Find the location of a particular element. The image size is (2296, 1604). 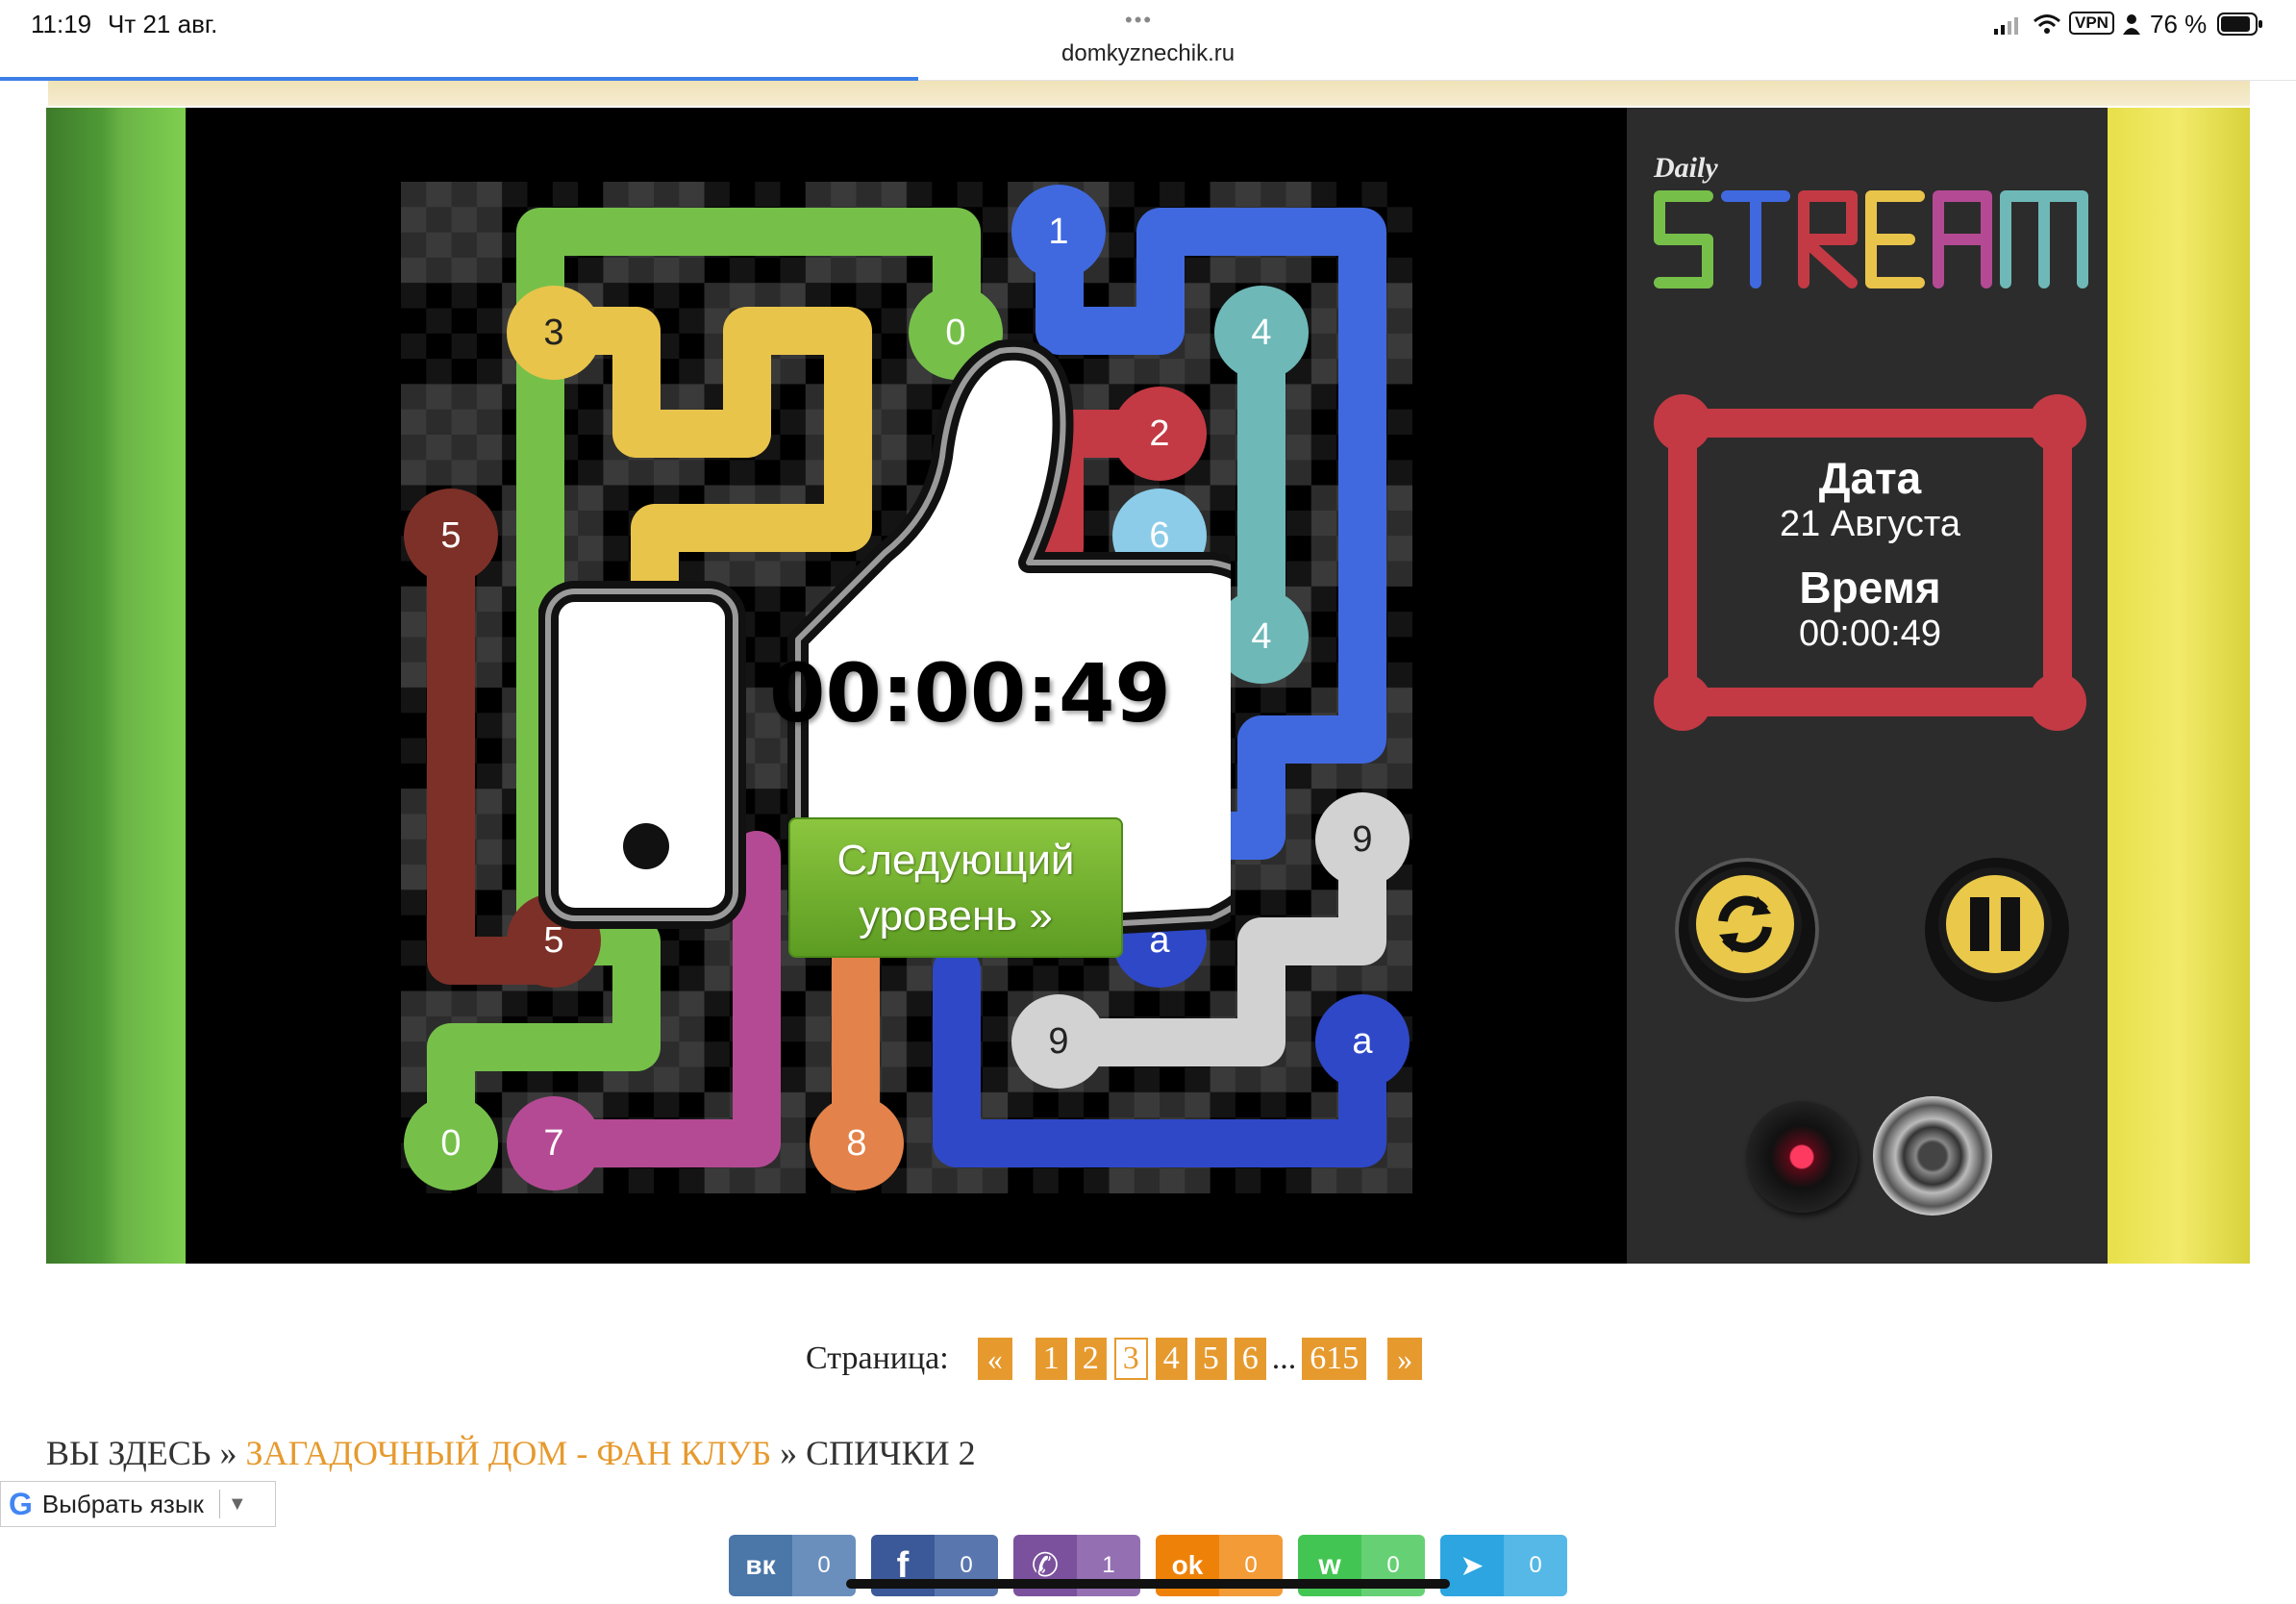

breadcrumb-current: СПИЧКИ 2 is located at coordinates (891, 1453).